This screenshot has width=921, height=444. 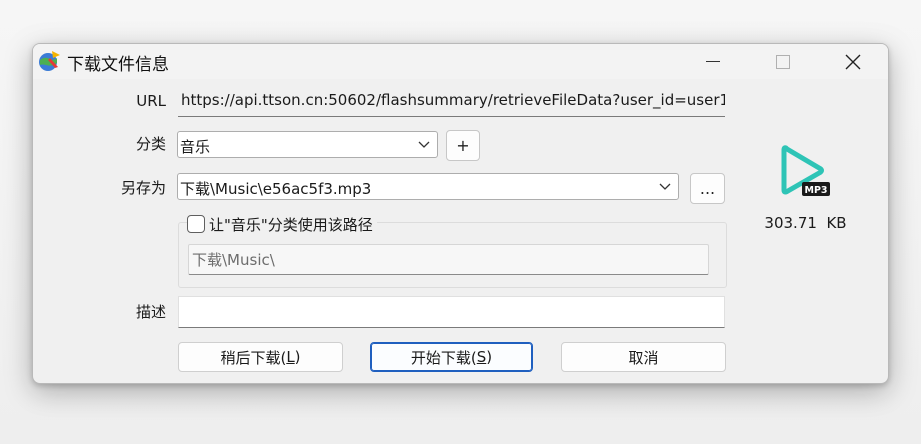 What do you see at coordinates (49, 61) in the screenshot?
I see `idm-globe-icon` at bounding box center [49, 61].